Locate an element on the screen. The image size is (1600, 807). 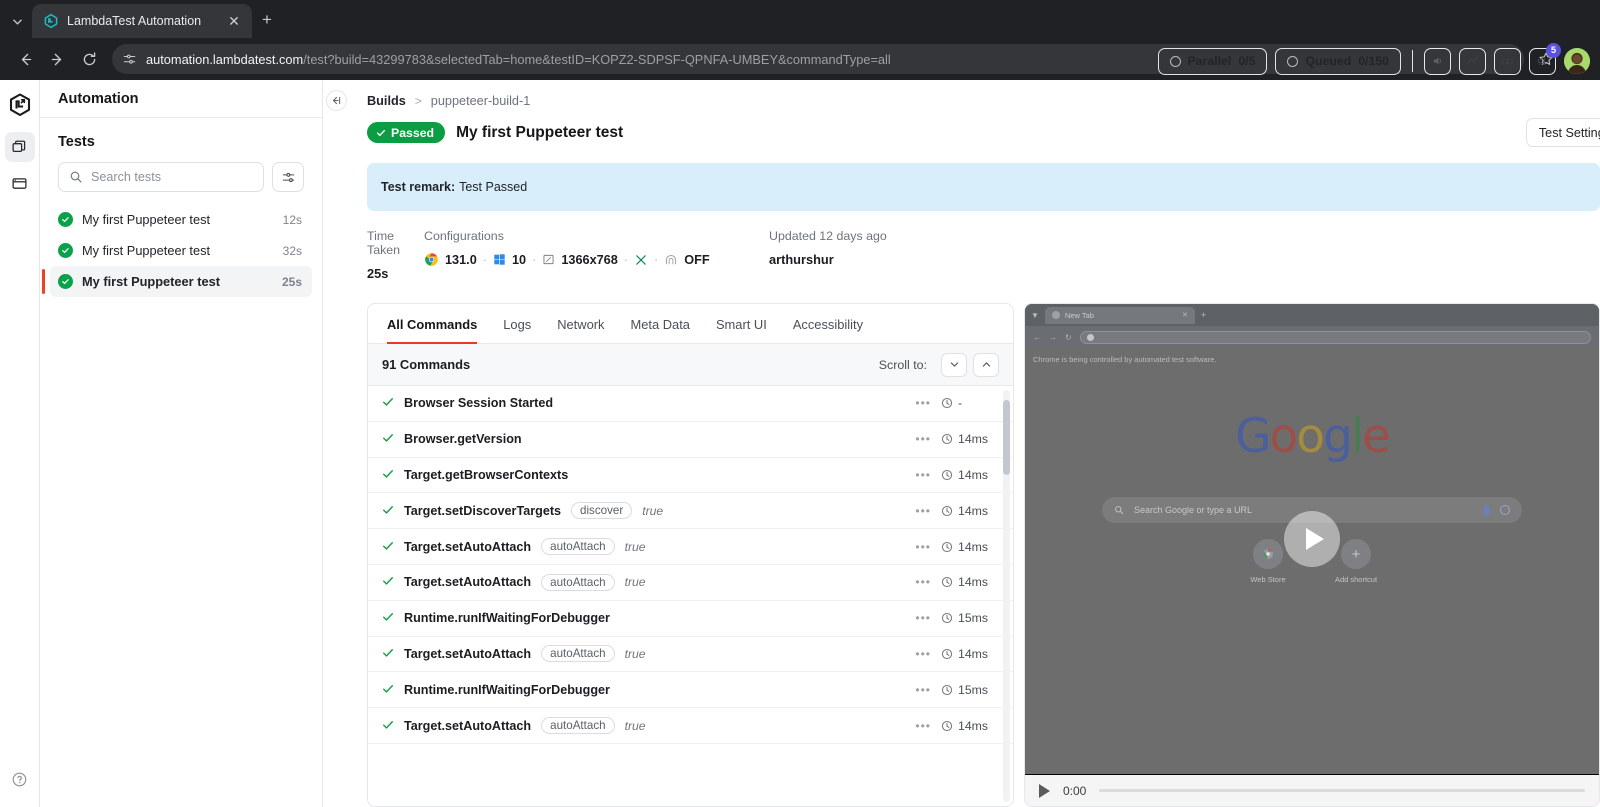
scrollbar-thumb is located at coordinates (1006, 437).